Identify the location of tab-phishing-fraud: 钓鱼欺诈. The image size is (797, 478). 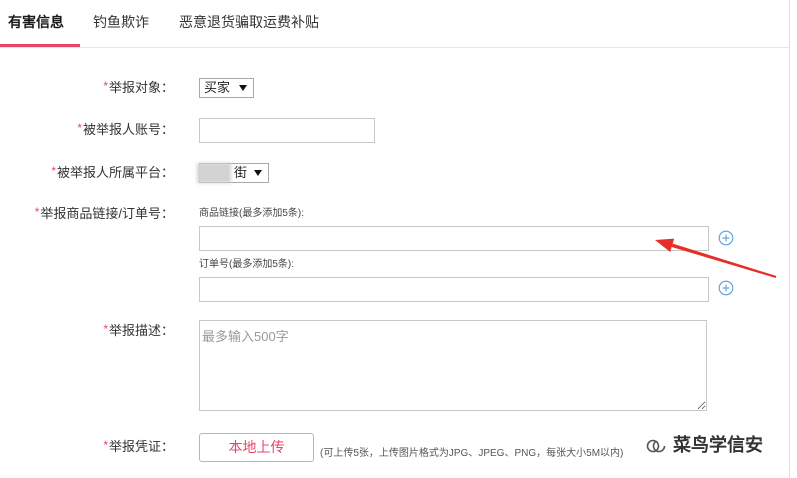
(121, 22).